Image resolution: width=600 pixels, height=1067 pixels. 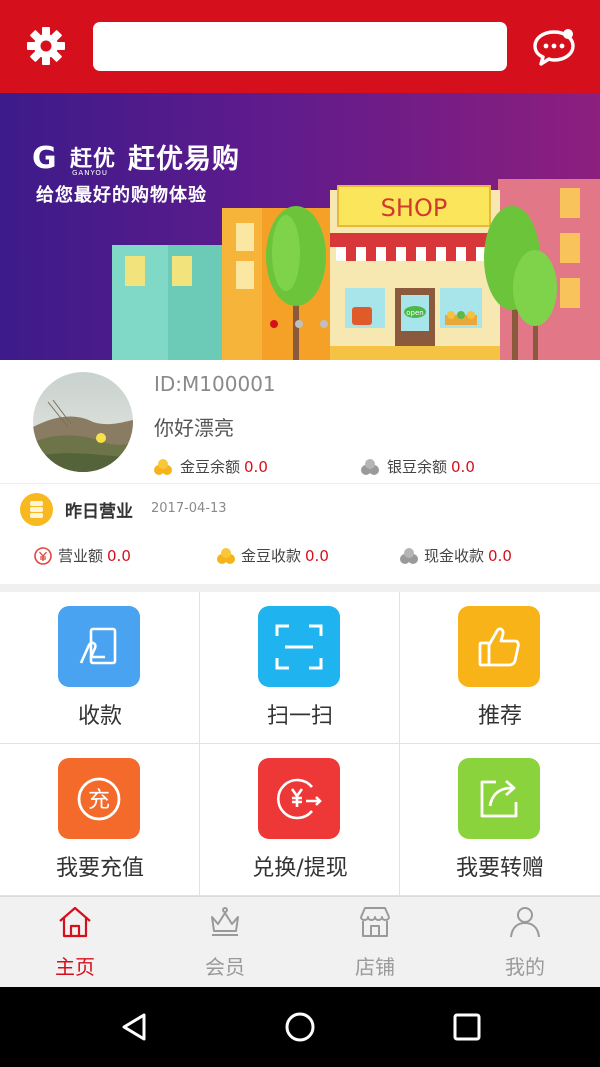 What do you see at coordinates (121, 195) in the screenshot?
I see `banner-subtitle: 给您最好的购物体验` at bounding box center [121, 195].